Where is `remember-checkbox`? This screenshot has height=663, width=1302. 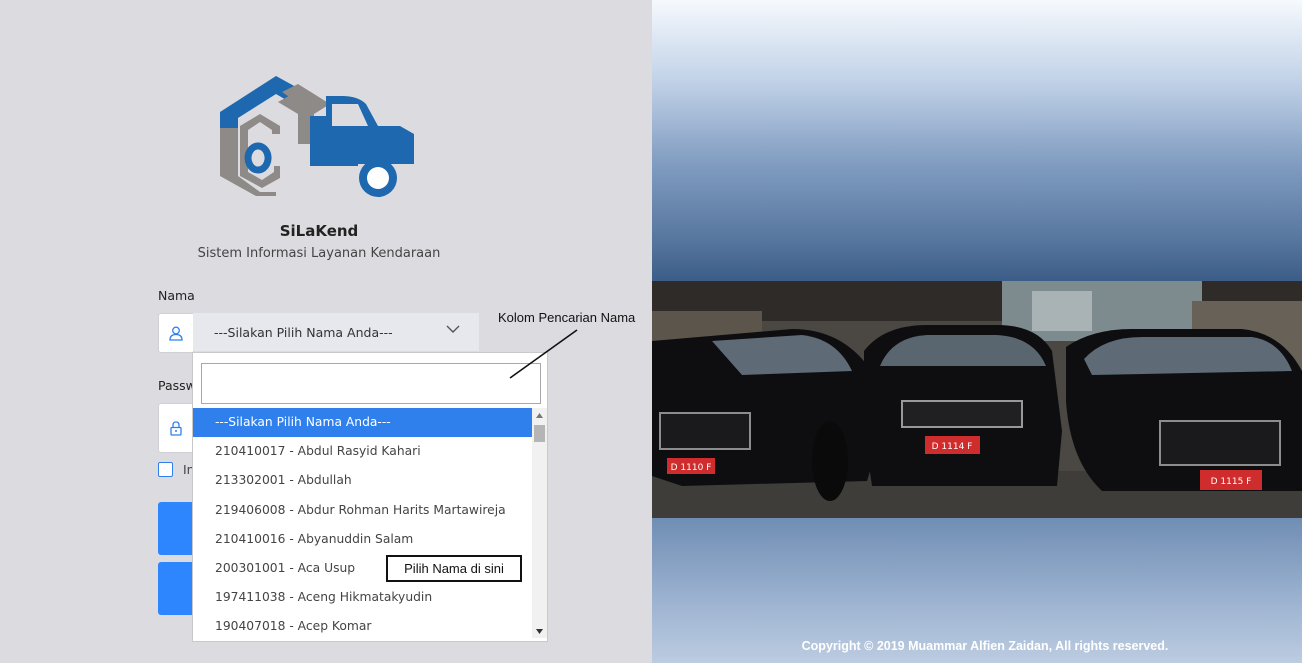
remember-checkbox is located at coordinates (165, 469).